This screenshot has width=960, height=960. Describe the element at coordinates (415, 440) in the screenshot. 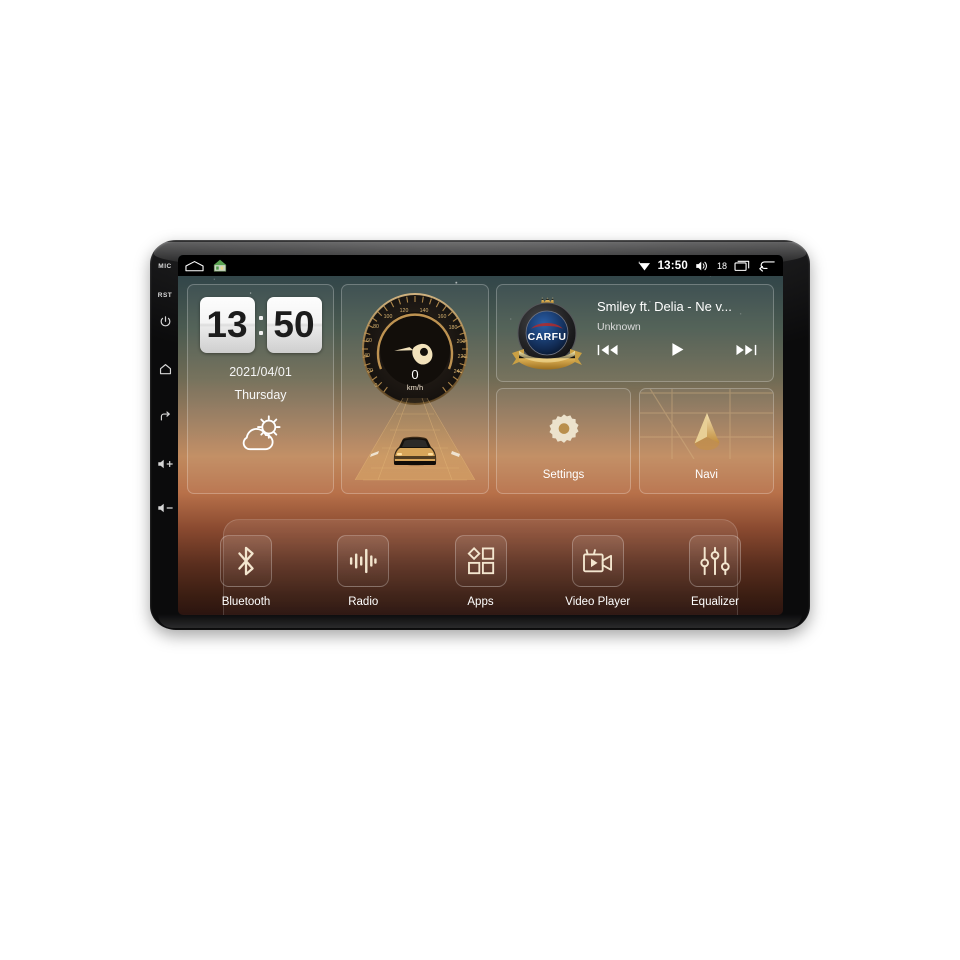

I see `road-car-graphic` at that location.